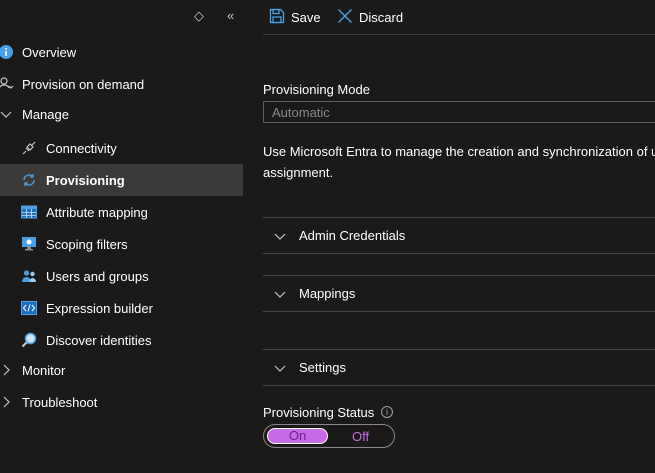 Image resolution: width=655 pixels, height=473 pixels. I want to click on users-icon, so click(29, 276).